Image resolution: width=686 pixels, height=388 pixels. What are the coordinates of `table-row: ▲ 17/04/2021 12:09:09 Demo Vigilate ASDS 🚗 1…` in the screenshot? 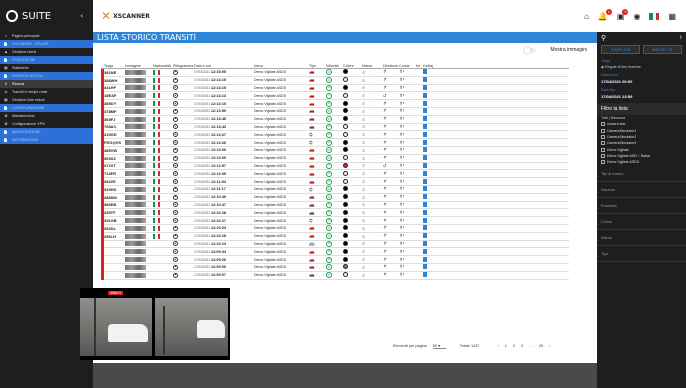 It's located at (335, 268).